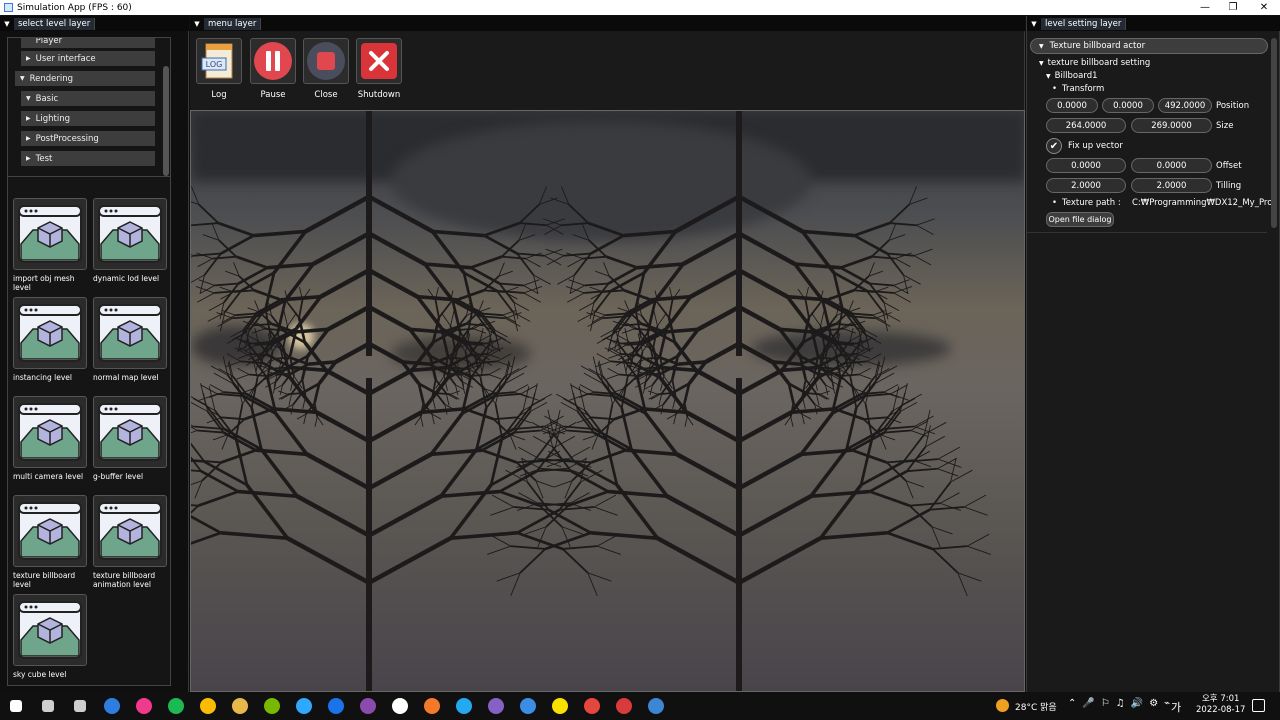  What do you see at coordinates (1185, 105) in the screenshot?
I see `position-z-field: 492.0000` at bounding box center [1185, 105].